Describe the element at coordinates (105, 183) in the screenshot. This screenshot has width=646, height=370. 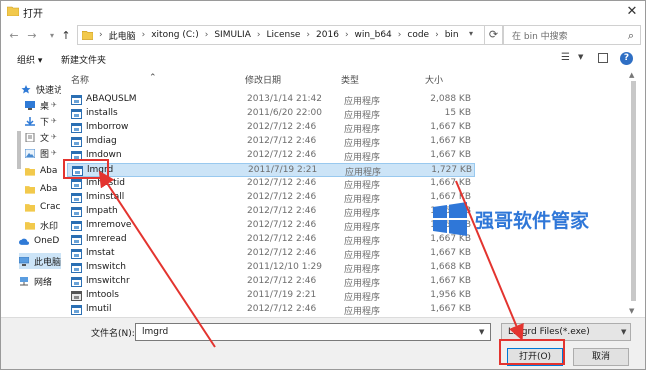
I see `file-name: lmhostid` at that location.